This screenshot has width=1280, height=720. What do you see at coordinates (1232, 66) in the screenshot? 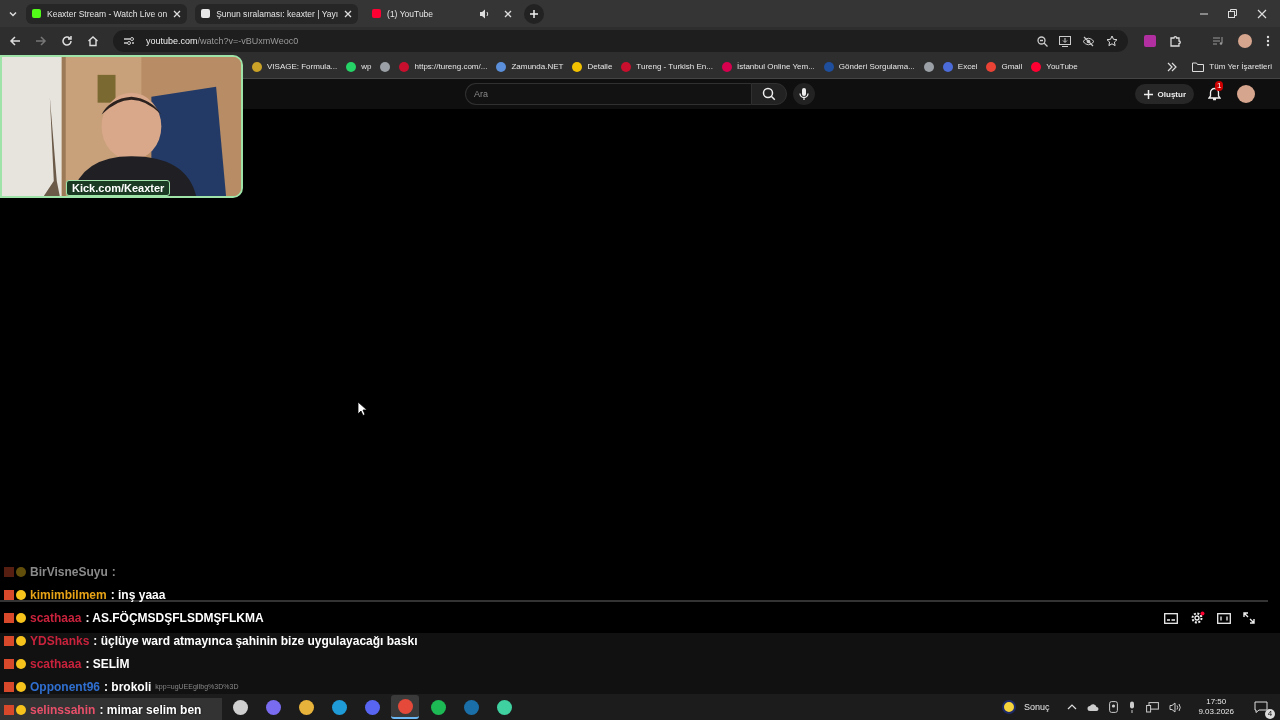
I see `all-bookmarks: Tüm Yer İşaretleri` at bounding box center [1232, 66].